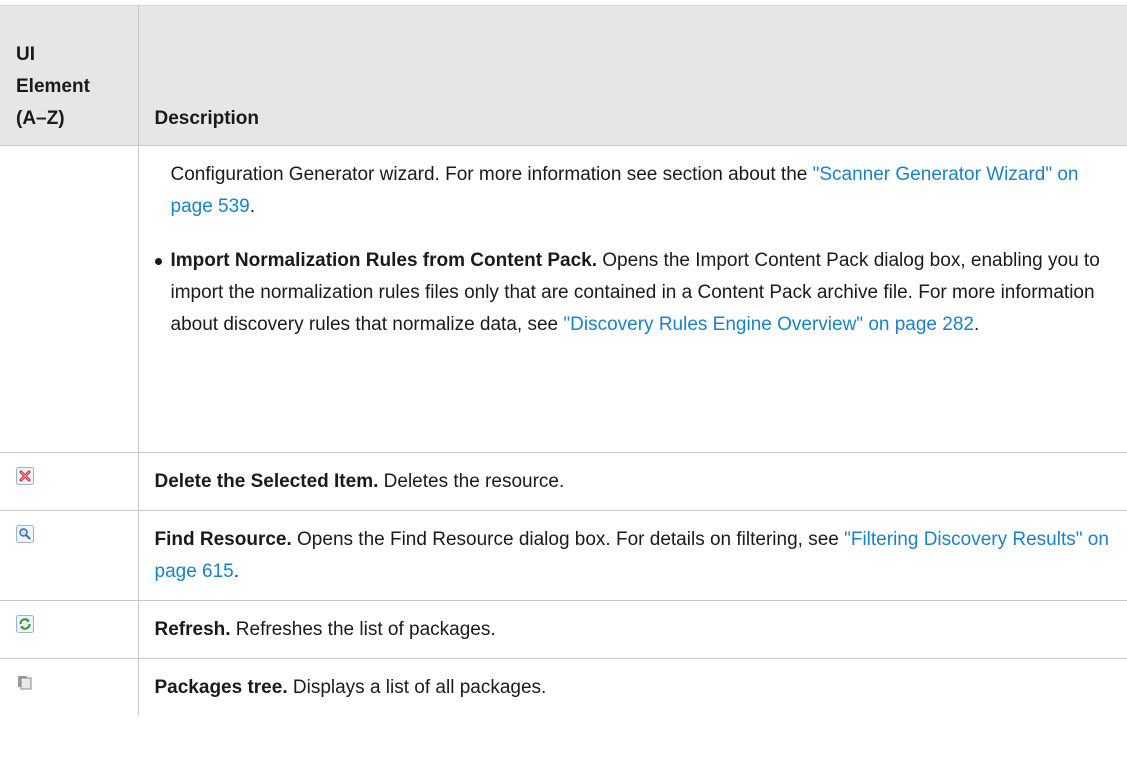 The width and height of the screenshot is (1127, 765). I want to click on header-ui-line: UI, so click(25, 54).